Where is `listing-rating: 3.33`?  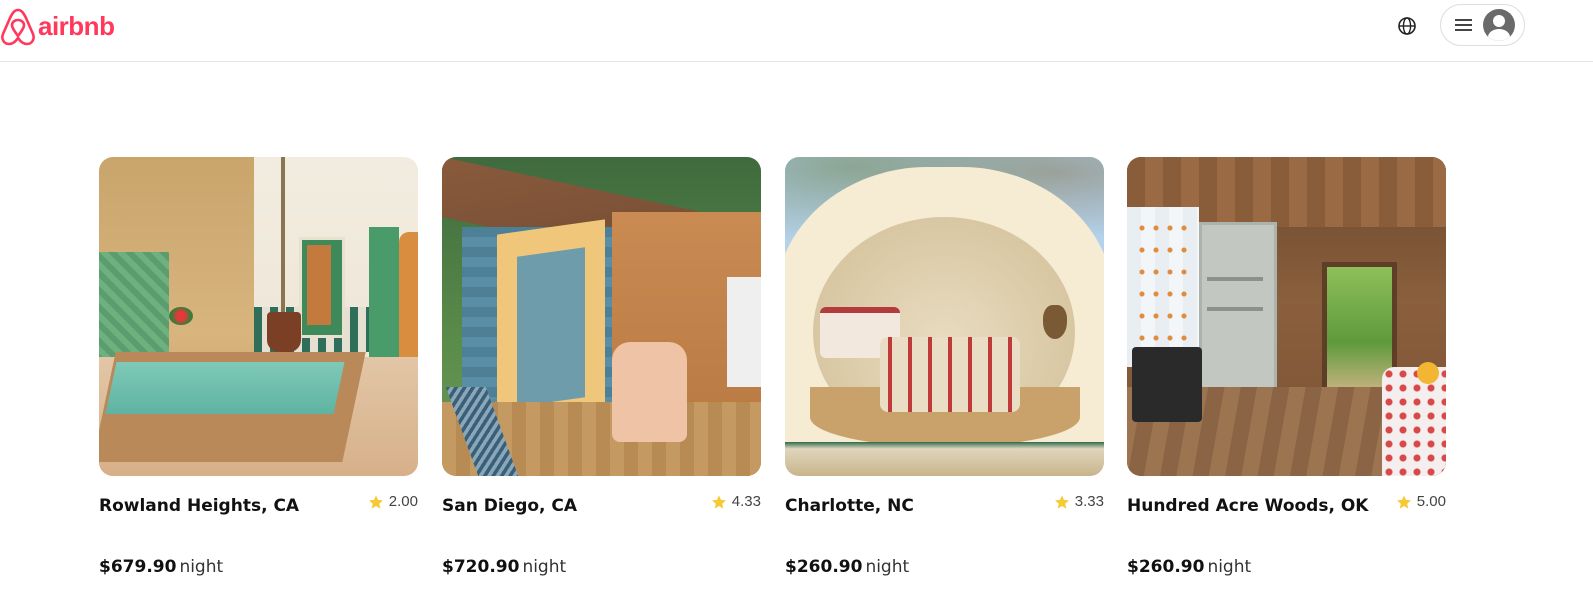 listing-rating: 3.33 is located at coordinates (1079, 501).